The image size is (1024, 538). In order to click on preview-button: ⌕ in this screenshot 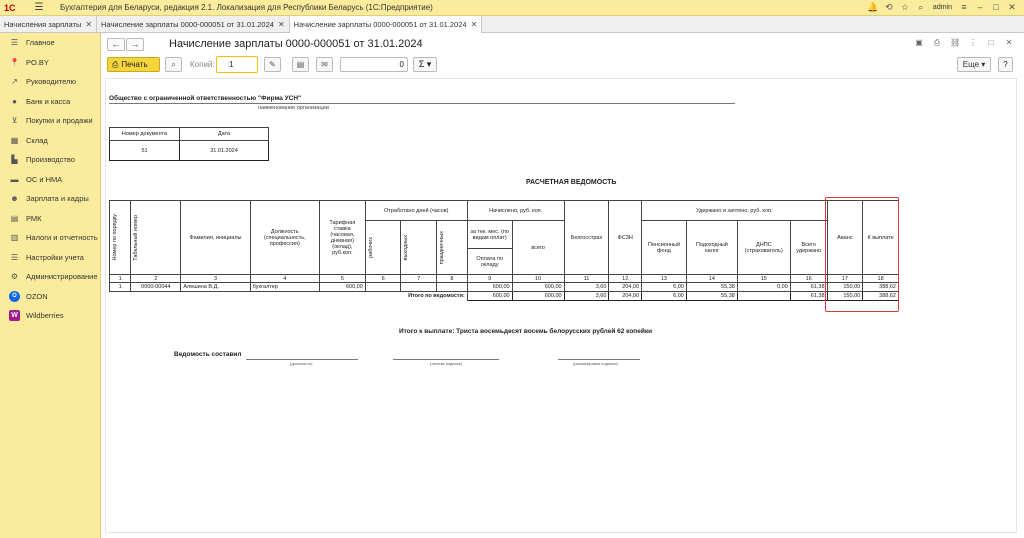, I will do `click(173, 64)`.